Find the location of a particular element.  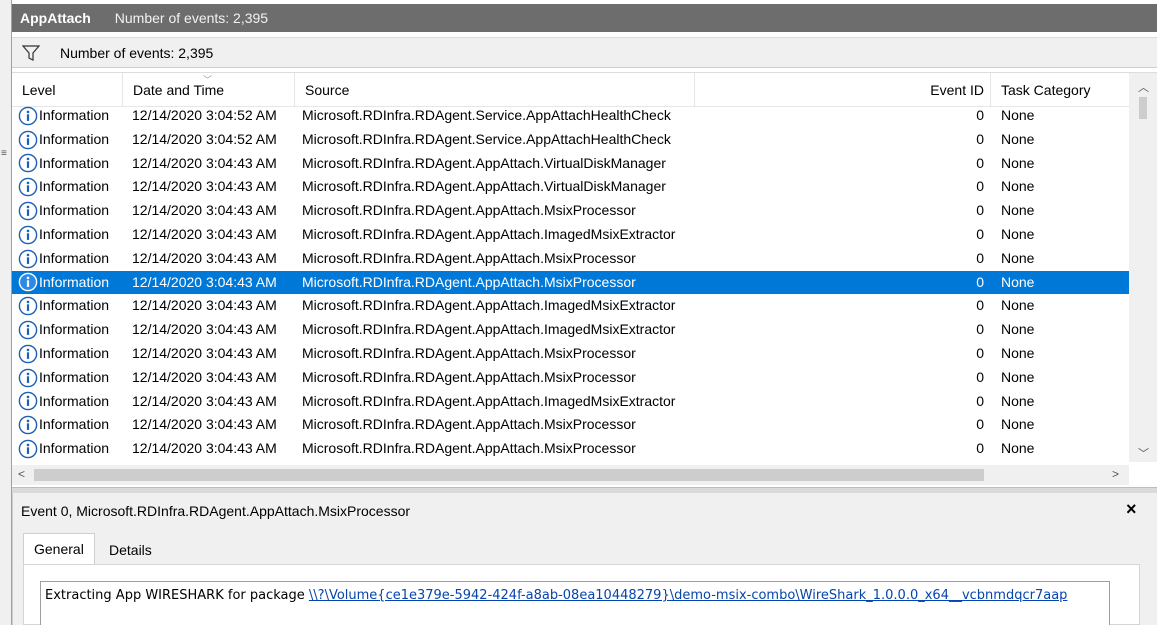

horizontal-scrollbar: < > is located at coordinates (570, 475).